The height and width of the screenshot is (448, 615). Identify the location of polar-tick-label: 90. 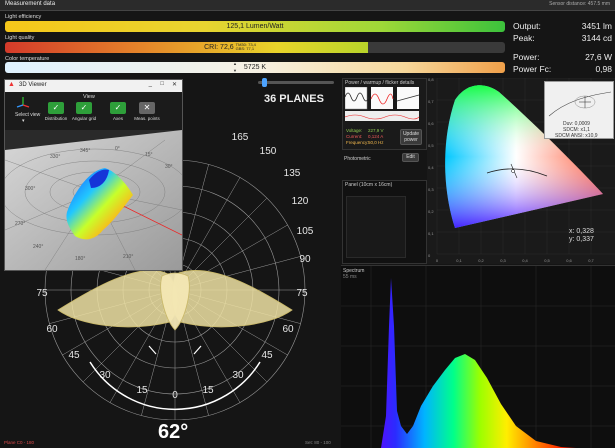
(305, 259).